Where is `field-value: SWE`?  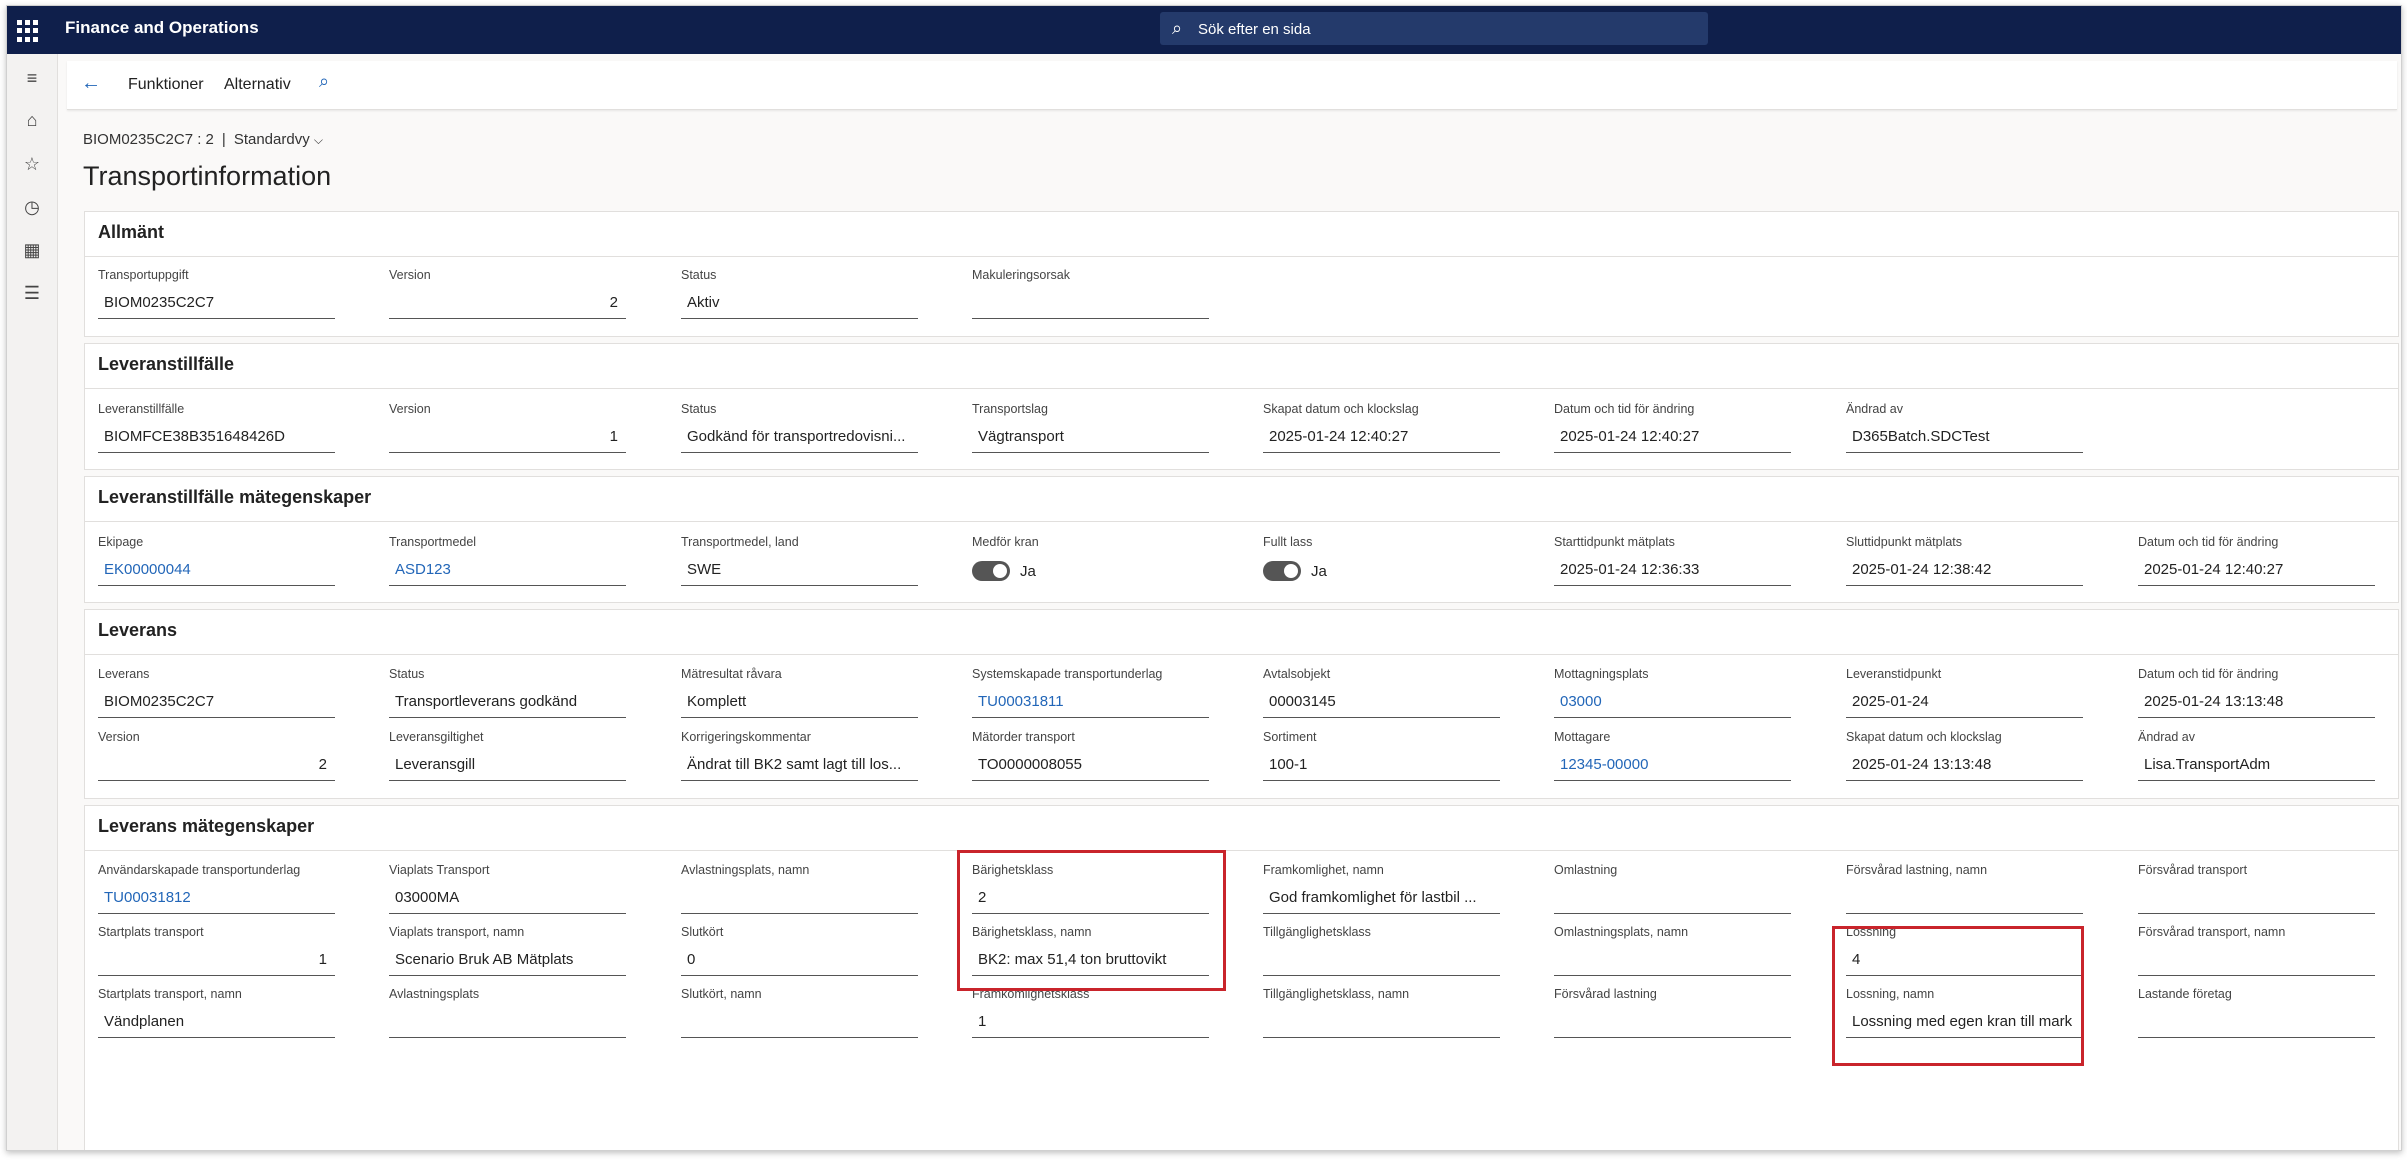
field-value: SWE is located at coordinates (799, 571).